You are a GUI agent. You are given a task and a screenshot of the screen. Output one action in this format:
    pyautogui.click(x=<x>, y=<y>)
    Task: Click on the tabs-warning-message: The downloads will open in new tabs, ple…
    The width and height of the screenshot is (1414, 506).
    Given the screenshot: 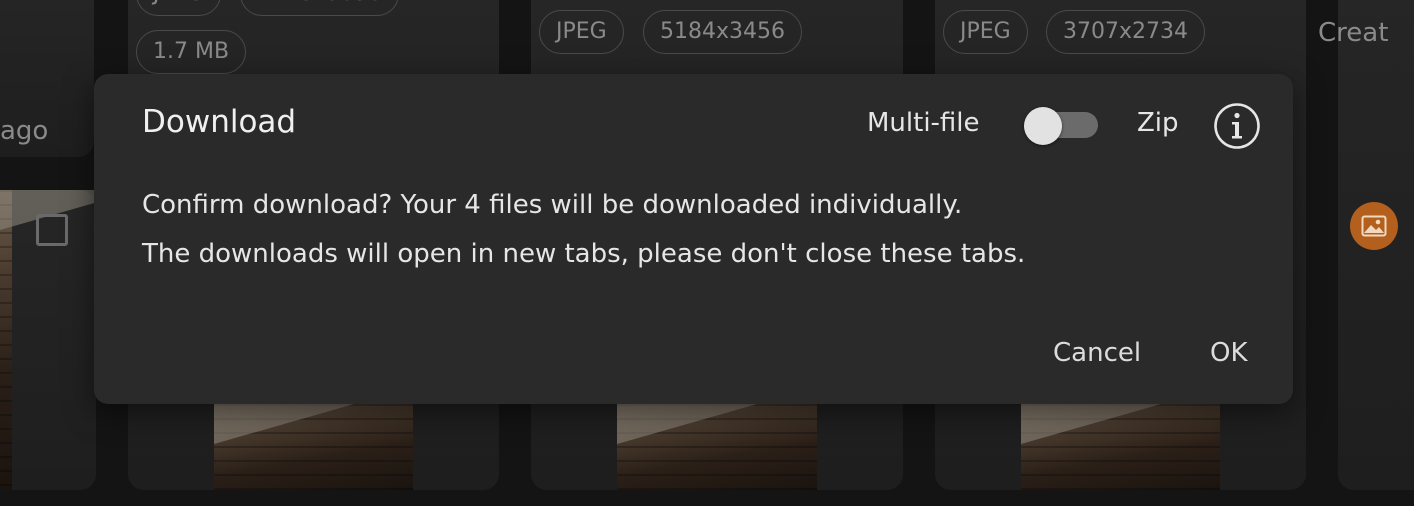 What is the action you would take?
    pyautogui.click(x=584, y=254)
    